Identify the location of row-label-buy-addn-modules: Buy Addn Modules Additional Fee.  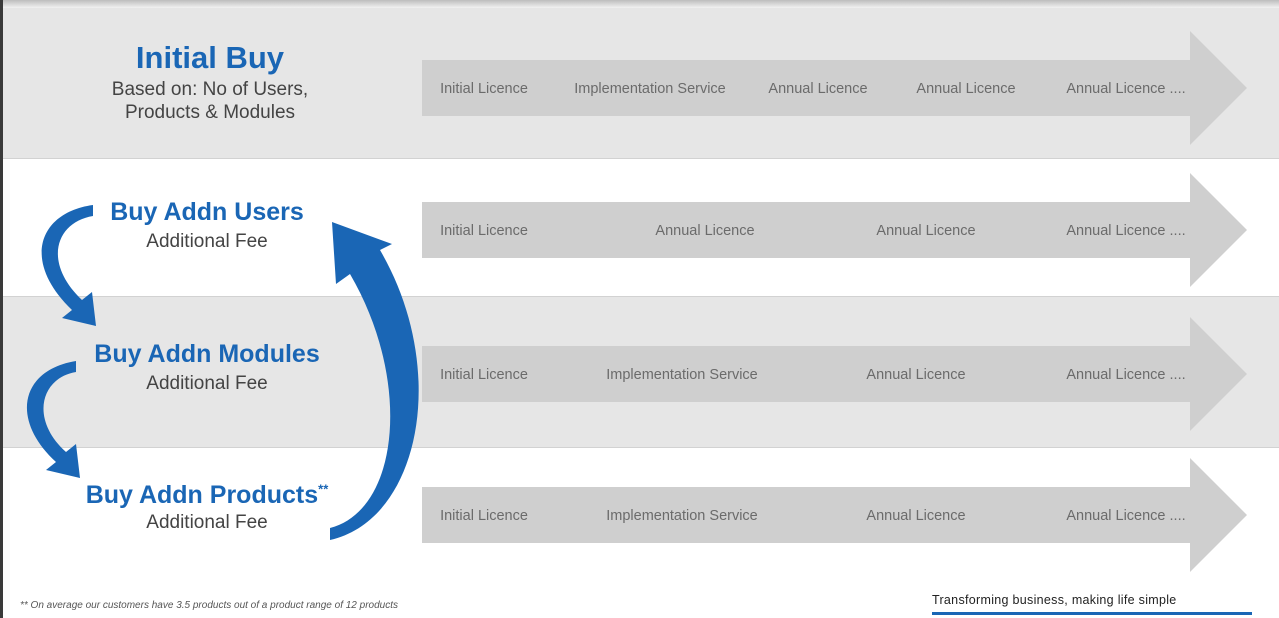
(207, 367).